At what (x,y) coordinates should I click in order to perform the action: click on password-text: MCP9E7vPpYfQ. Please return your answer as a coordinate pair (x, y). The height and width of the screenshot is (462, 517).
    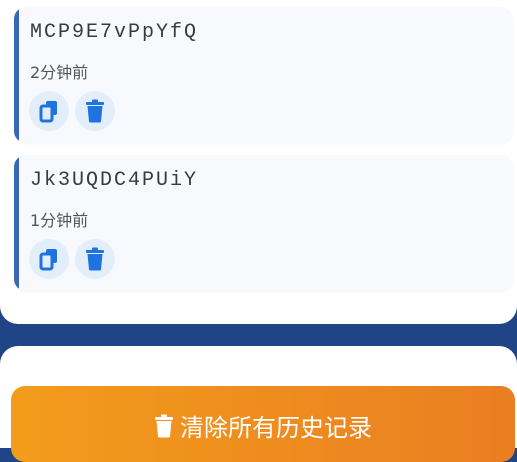
    Looking at the image, I should click on (114, 32).